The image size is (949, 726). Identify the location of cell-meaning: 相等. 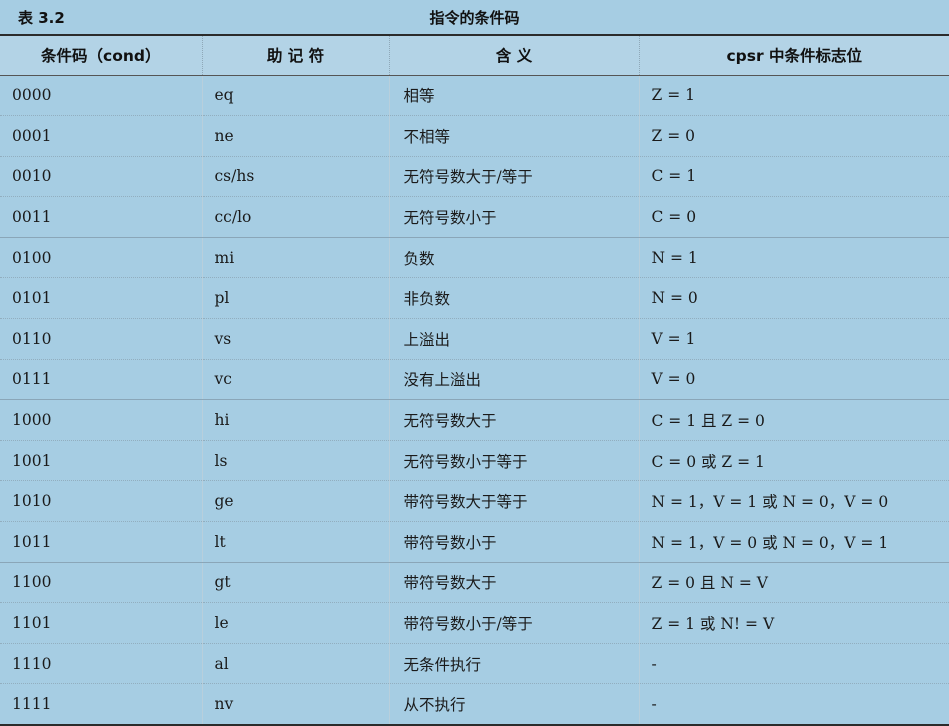
(513, 96).